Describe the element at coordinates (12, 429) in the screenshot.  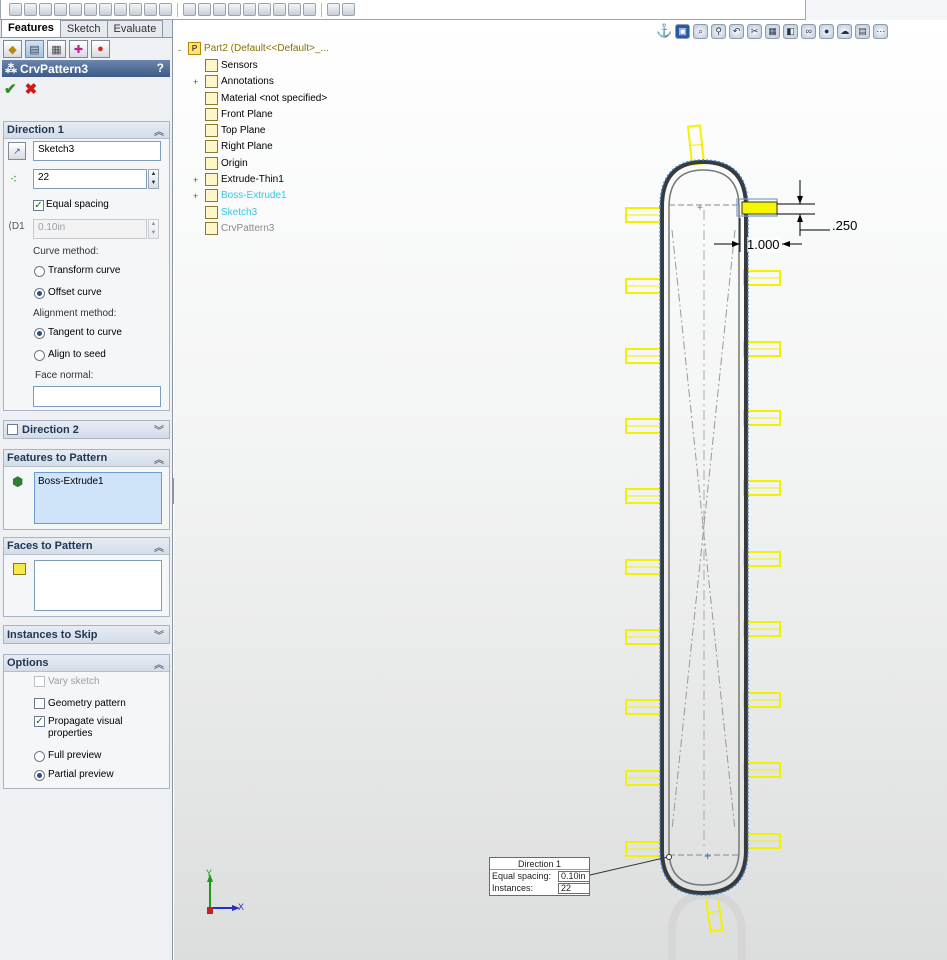
I see `direction2-checkbox` at that location.